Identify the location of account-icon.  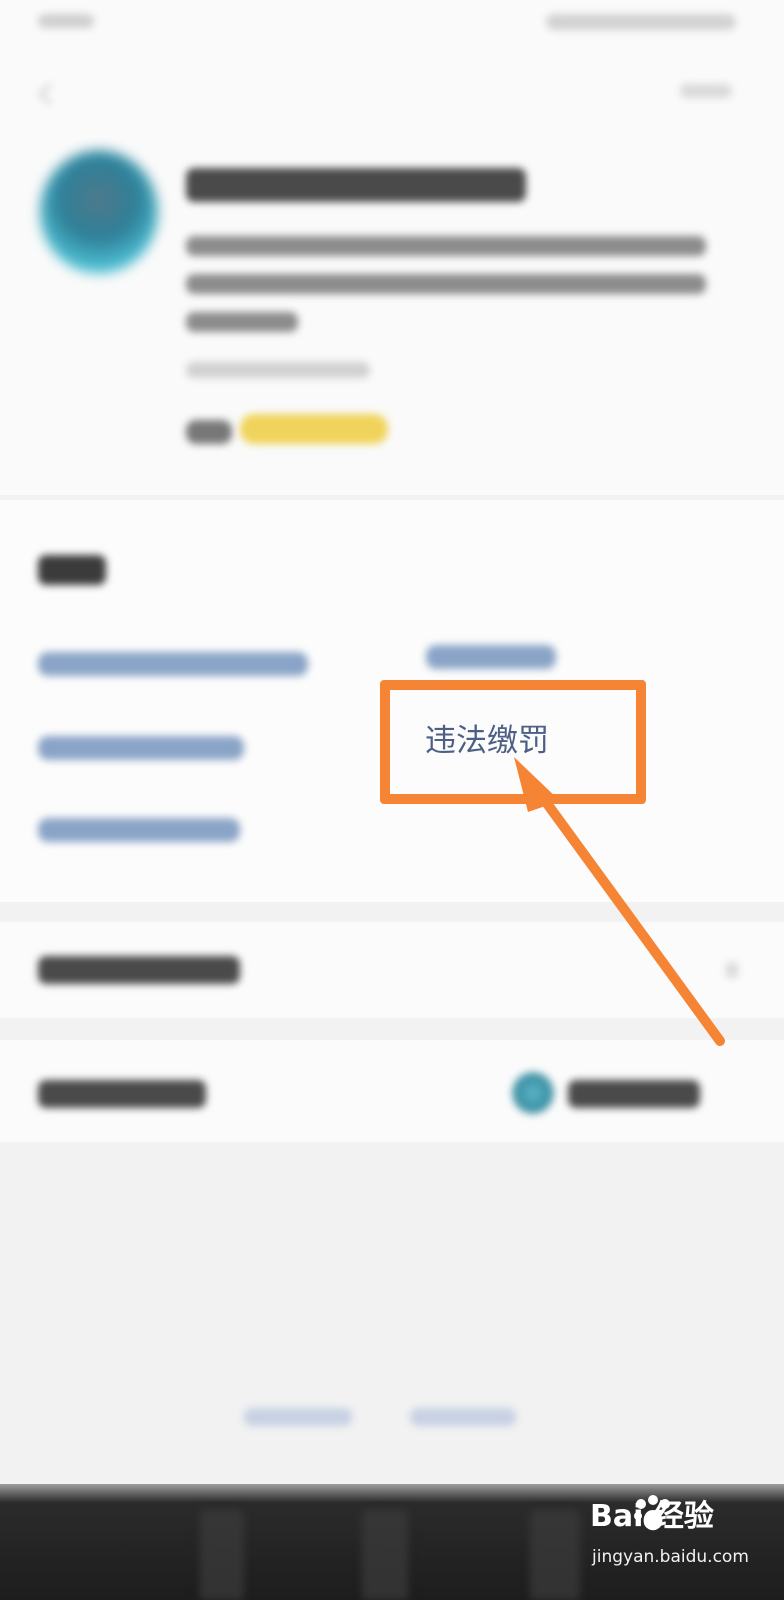
(533, 1093).